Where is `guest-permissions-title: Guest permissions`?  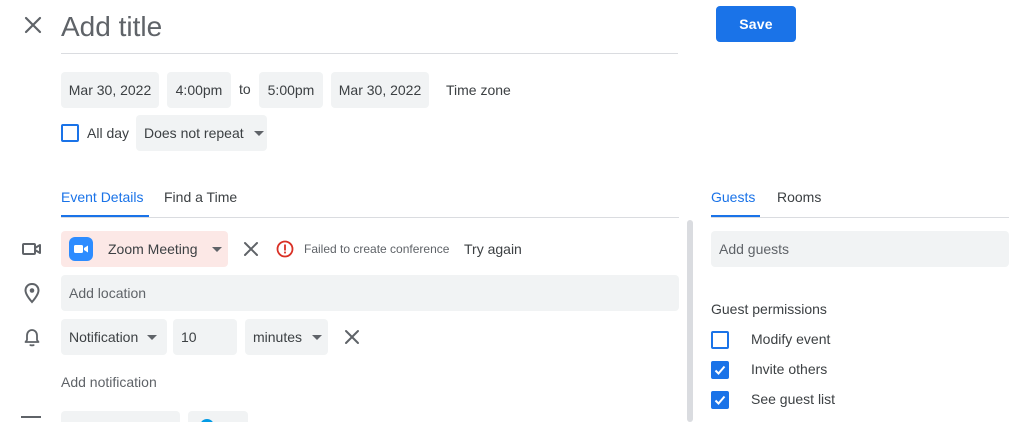 guest-permissions-title: Guest permissions is located at coordinates (769, 309).